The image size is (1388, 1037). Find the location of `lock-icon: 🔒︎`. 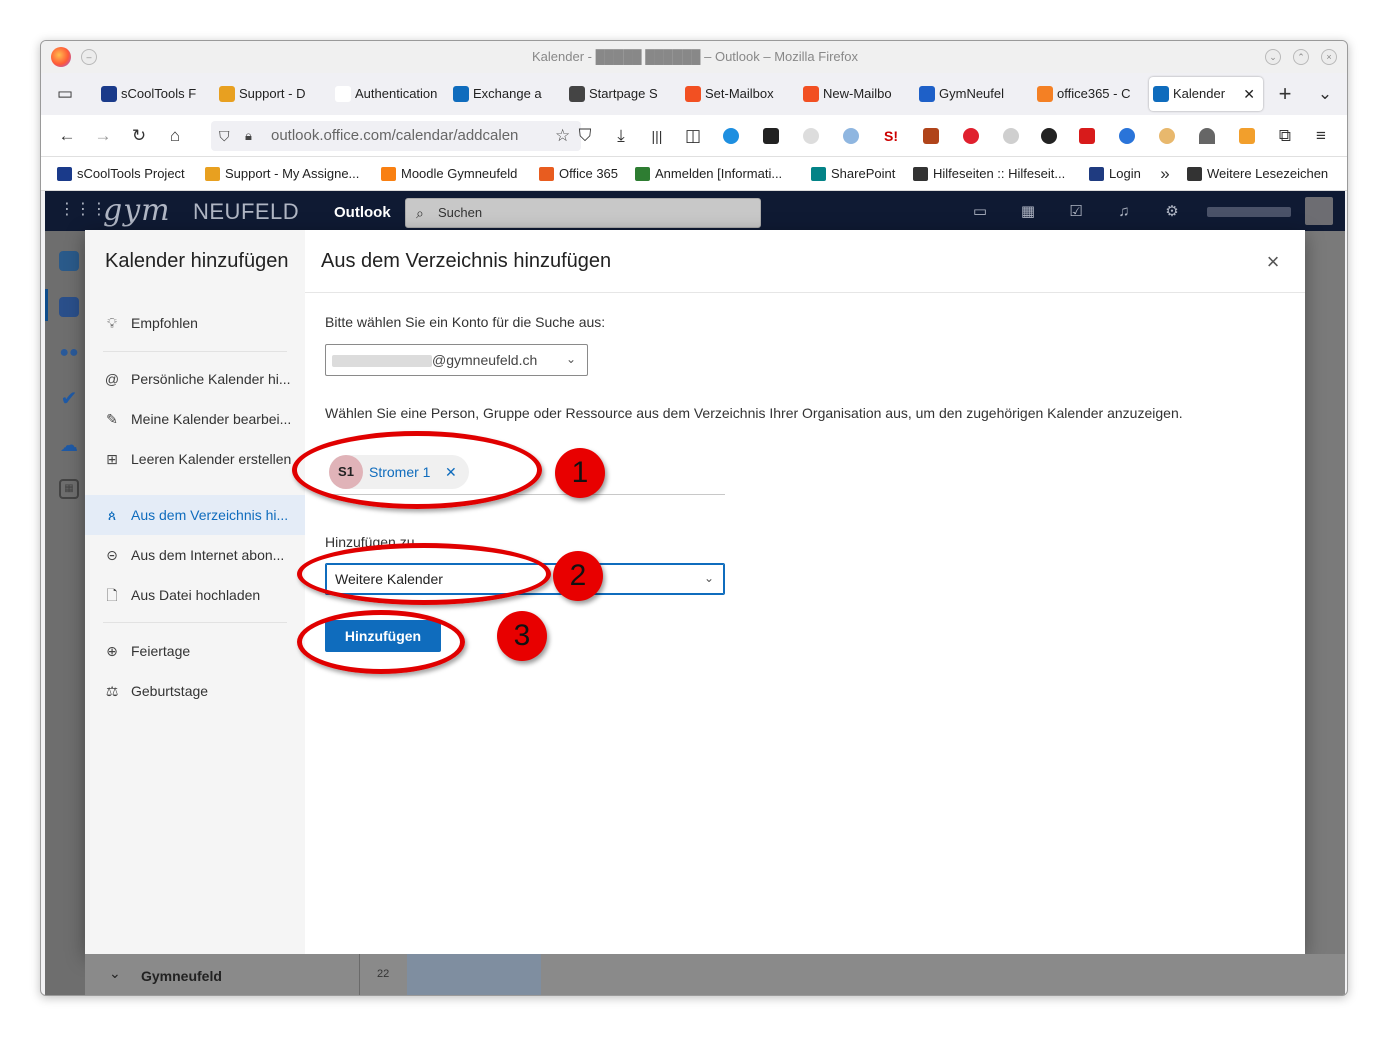

lock-icon: 🔒︎ is located at coordinates (253, 136).